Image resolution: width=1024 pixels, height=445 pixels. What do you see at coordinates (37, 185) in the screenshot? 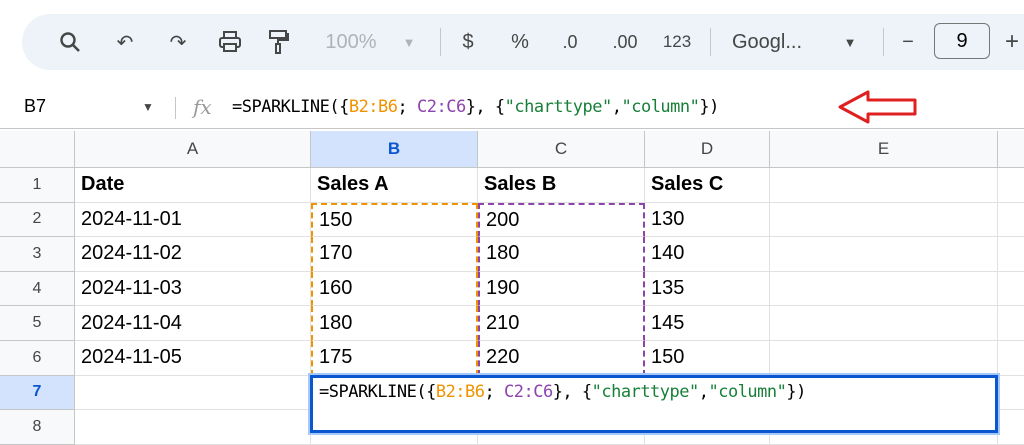
I see `row-header-1: 1` at bounding box center [37, 185].